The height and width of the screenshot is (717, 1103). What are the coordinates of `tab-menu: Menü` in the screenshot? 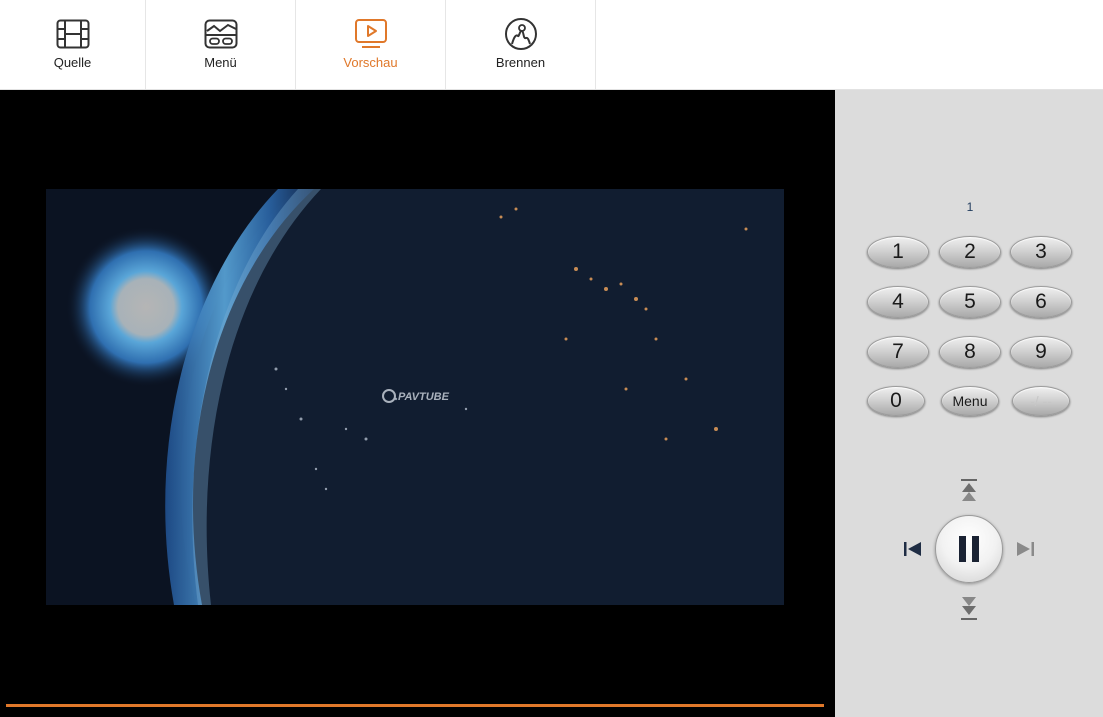 It's located at (221, 44).